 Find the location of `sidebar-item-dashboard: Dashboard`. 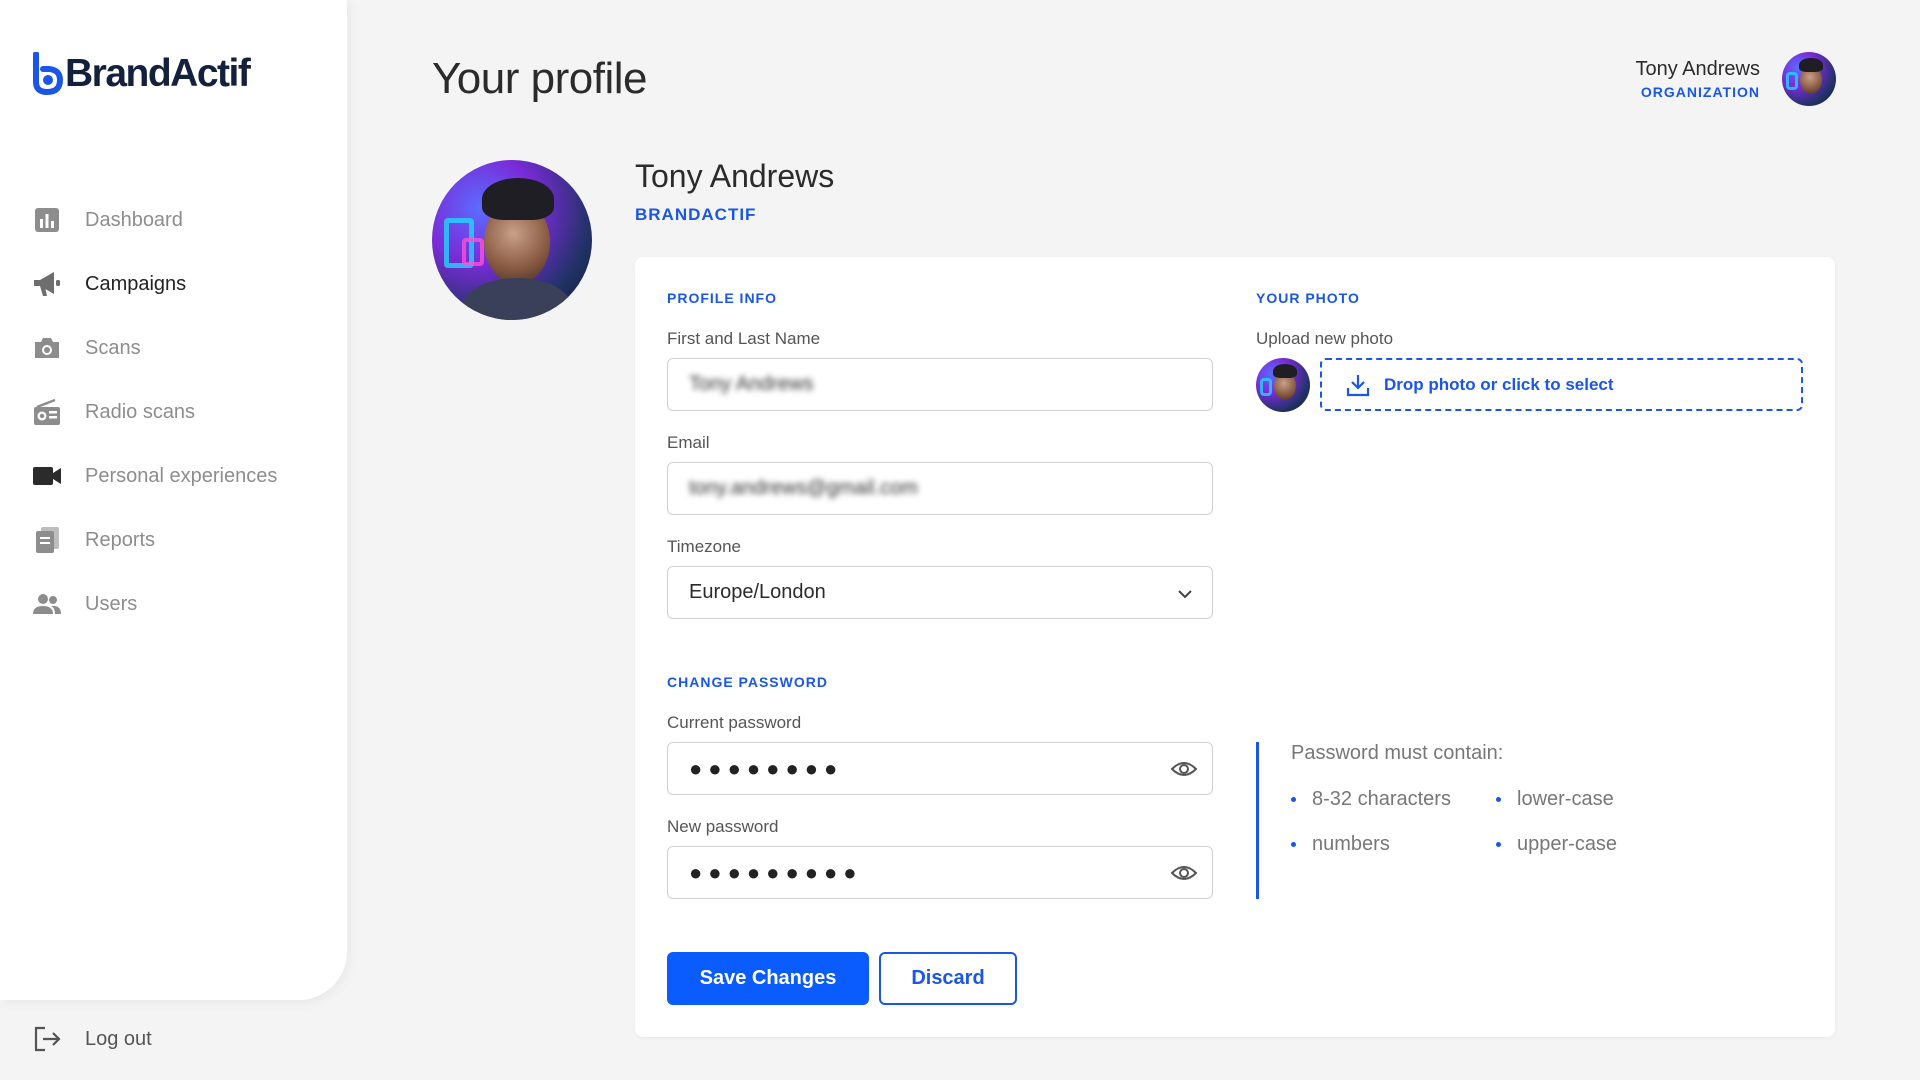

sidebar-item-dashboard: Dashboard is located at coordinates (153, 220).